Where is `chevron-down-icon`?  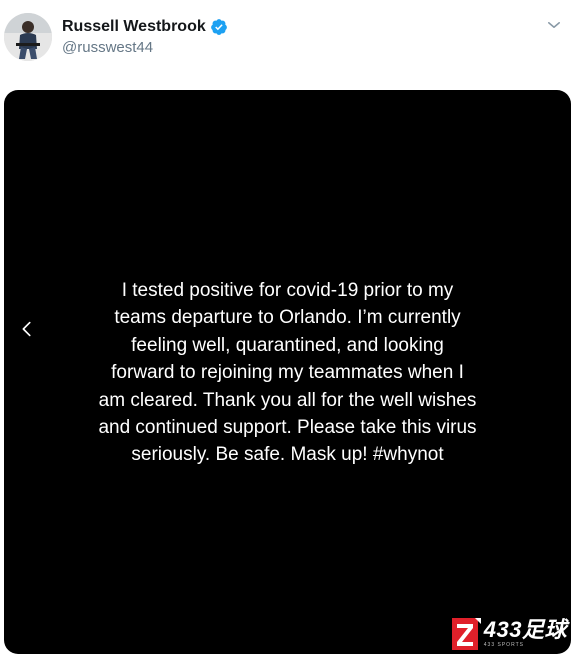
chevron-down-icon is located at coordinates (554, 25).